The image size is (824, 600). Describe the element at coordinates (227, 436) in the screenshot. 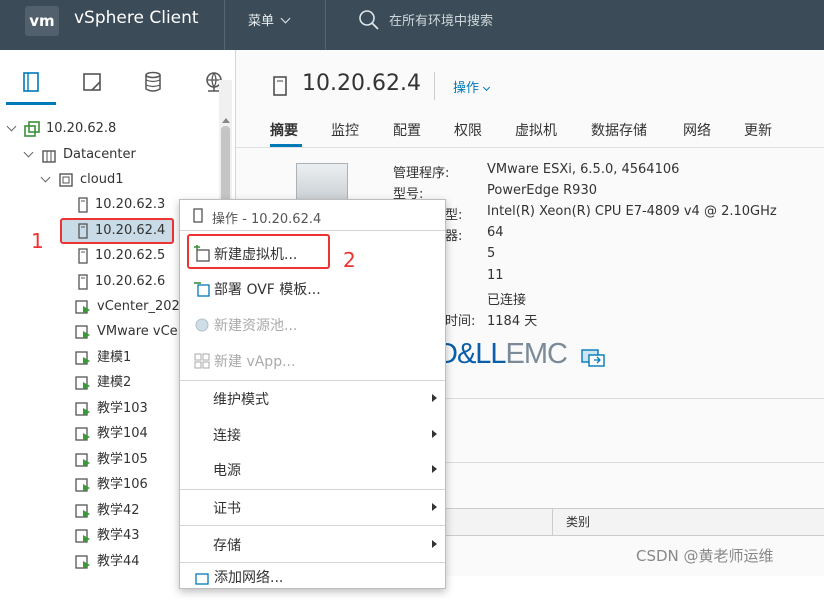

I see `menu-item-label: 连接` at that location.